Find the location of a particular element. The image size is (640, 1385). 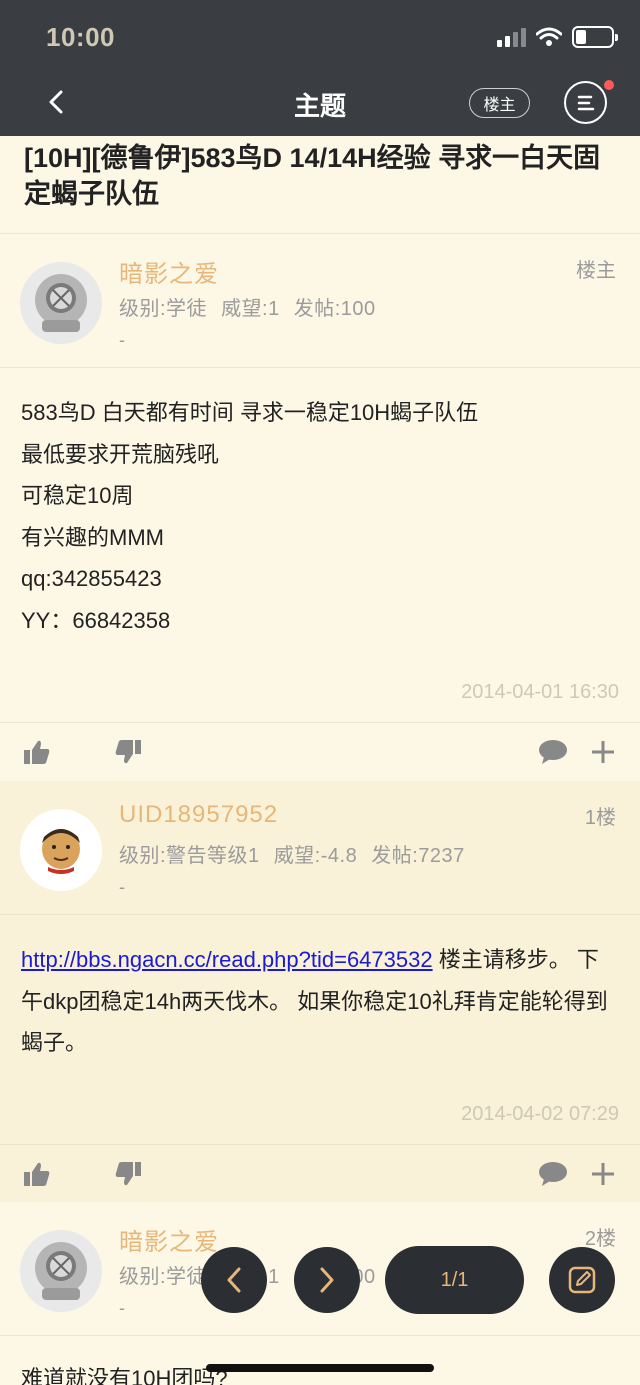

topic-title: [10H][德鲁伊]583鸟D 14/14H经验 寻求一白天固定蝎子队伍 is located at coordinates (320, 185).